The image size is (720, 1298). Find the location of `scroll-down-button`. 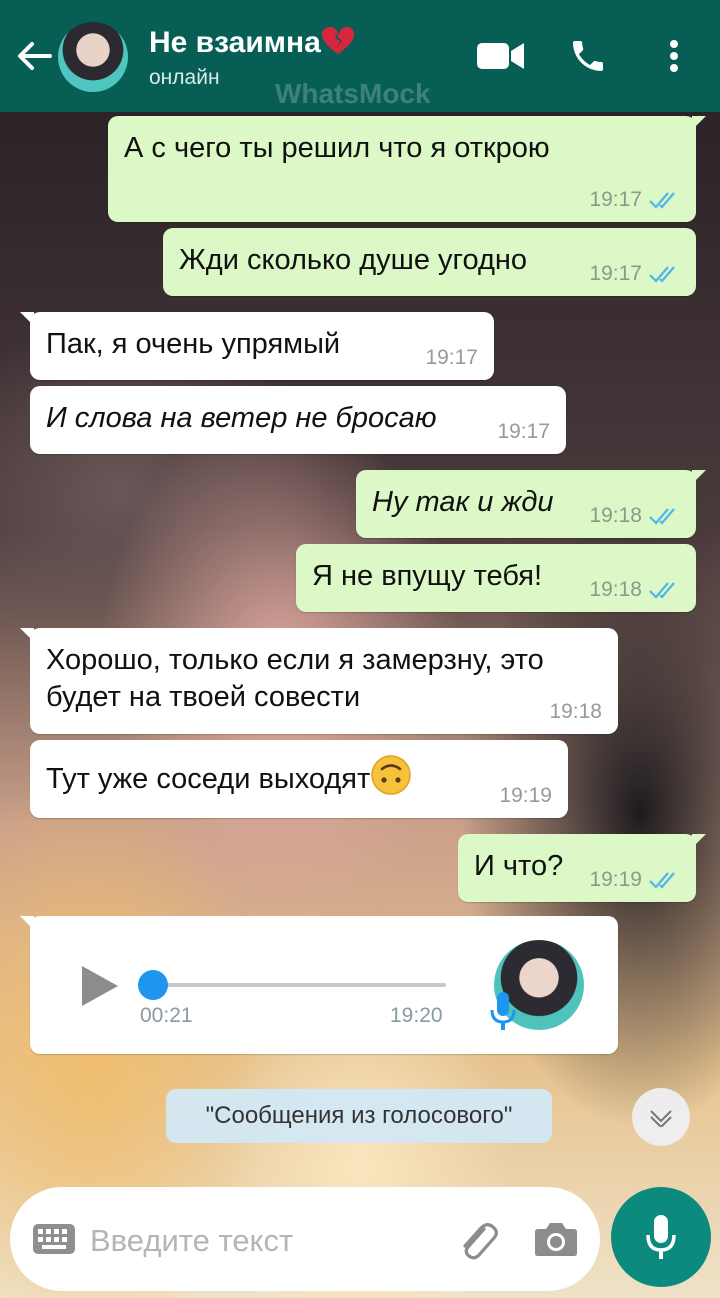

scroll-down-button is located at coordinates (661, 1117).